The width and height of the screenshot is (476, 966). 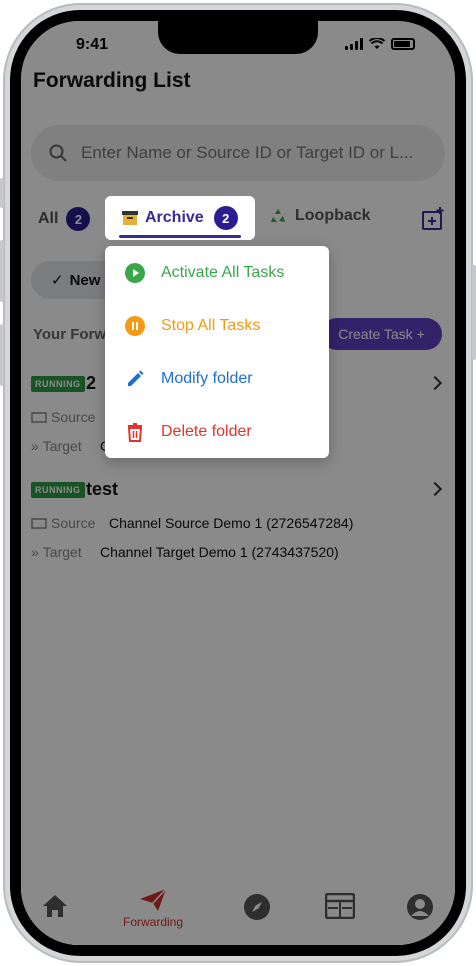 I want to click on menu-item-label: Modify folder, so click(x=207, y=378).